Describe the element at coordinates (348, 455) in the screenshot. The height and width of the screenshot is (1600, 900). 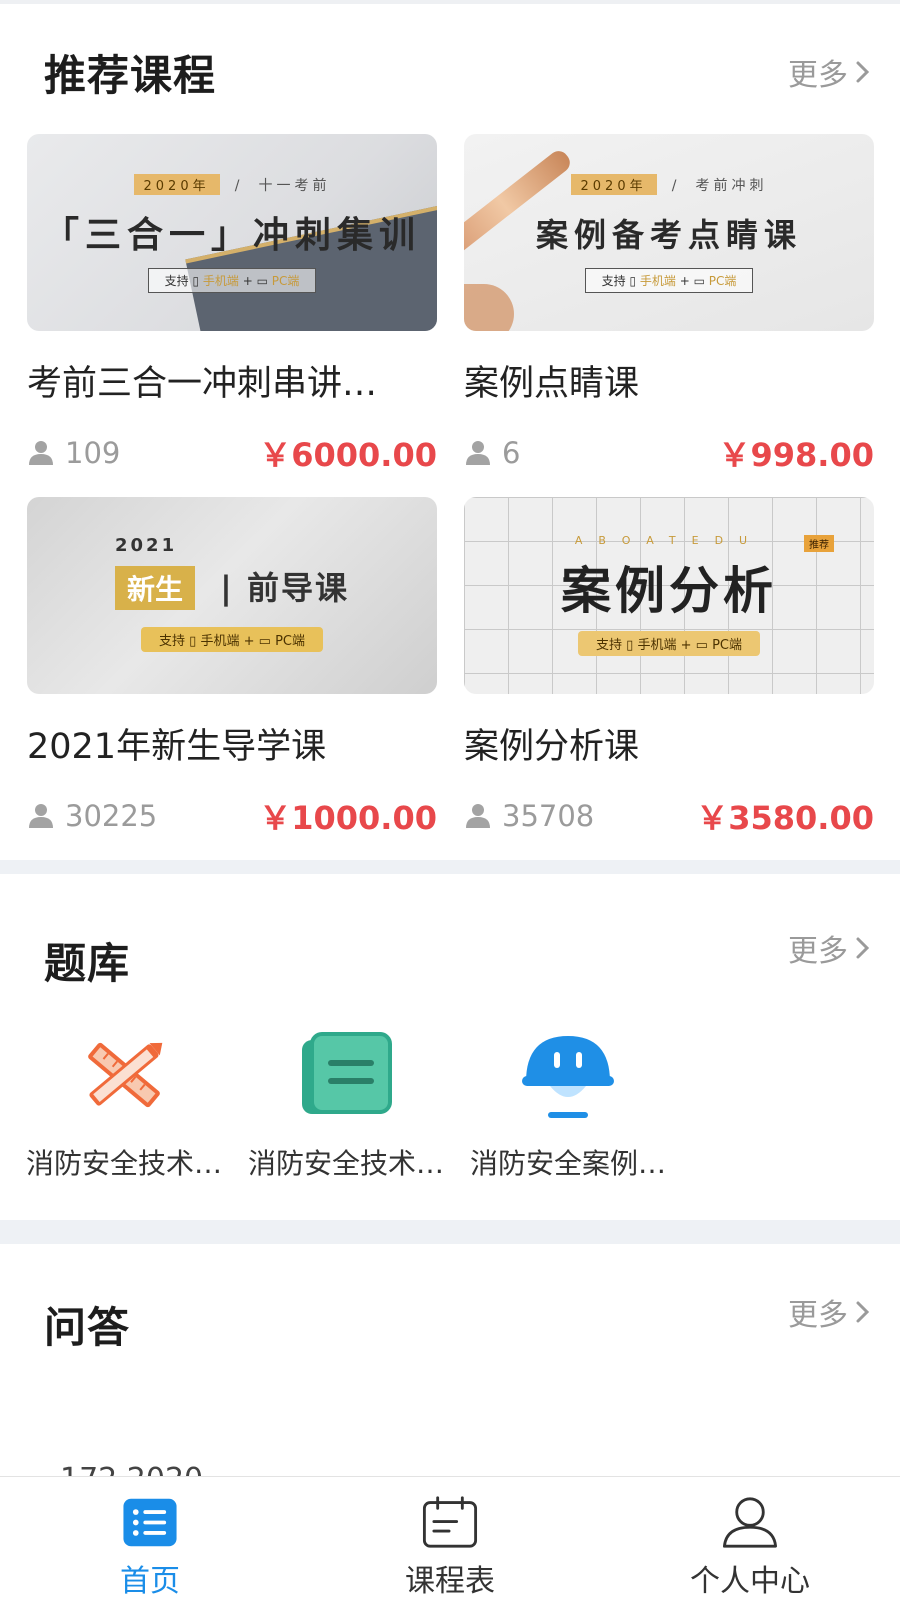
I see `course-price: ￥6000.00` at that location.